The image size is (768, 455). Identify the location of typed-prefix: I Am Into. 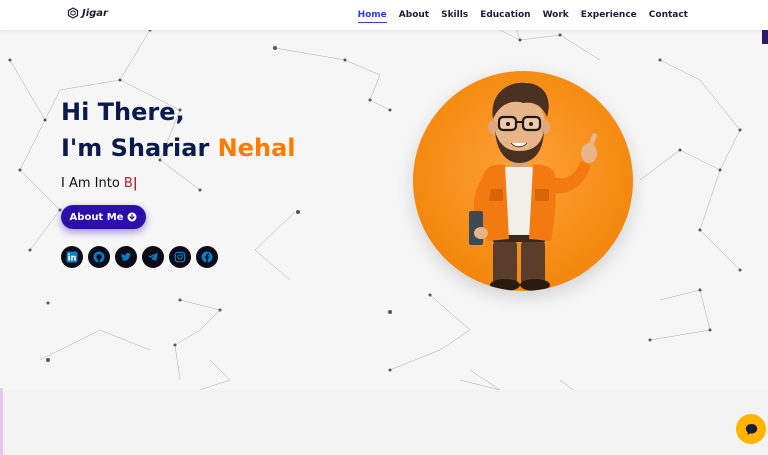
(92, 183).